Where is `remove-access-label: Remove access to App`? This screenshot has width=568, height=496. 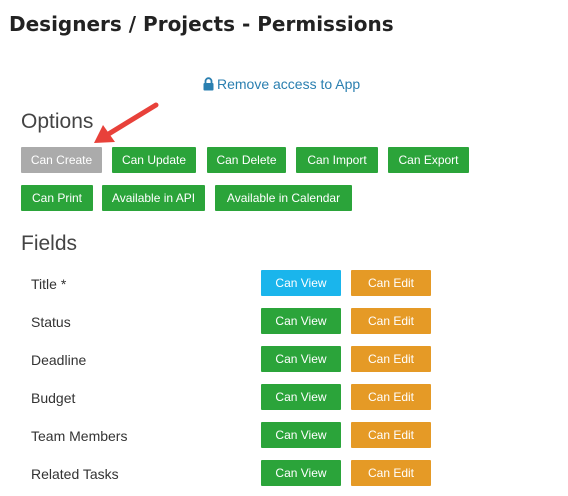 remove-access-label: Remove access to App is located at coordinates (289, 84).